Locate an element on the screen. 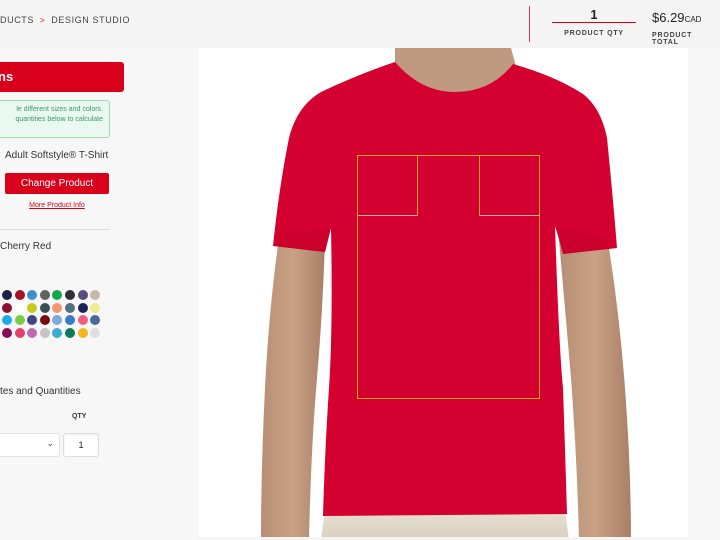 This screenshot has height=540, width=720. product-qty-summary: 1 PRODUCT QTY is located at coordinates (594, 21).